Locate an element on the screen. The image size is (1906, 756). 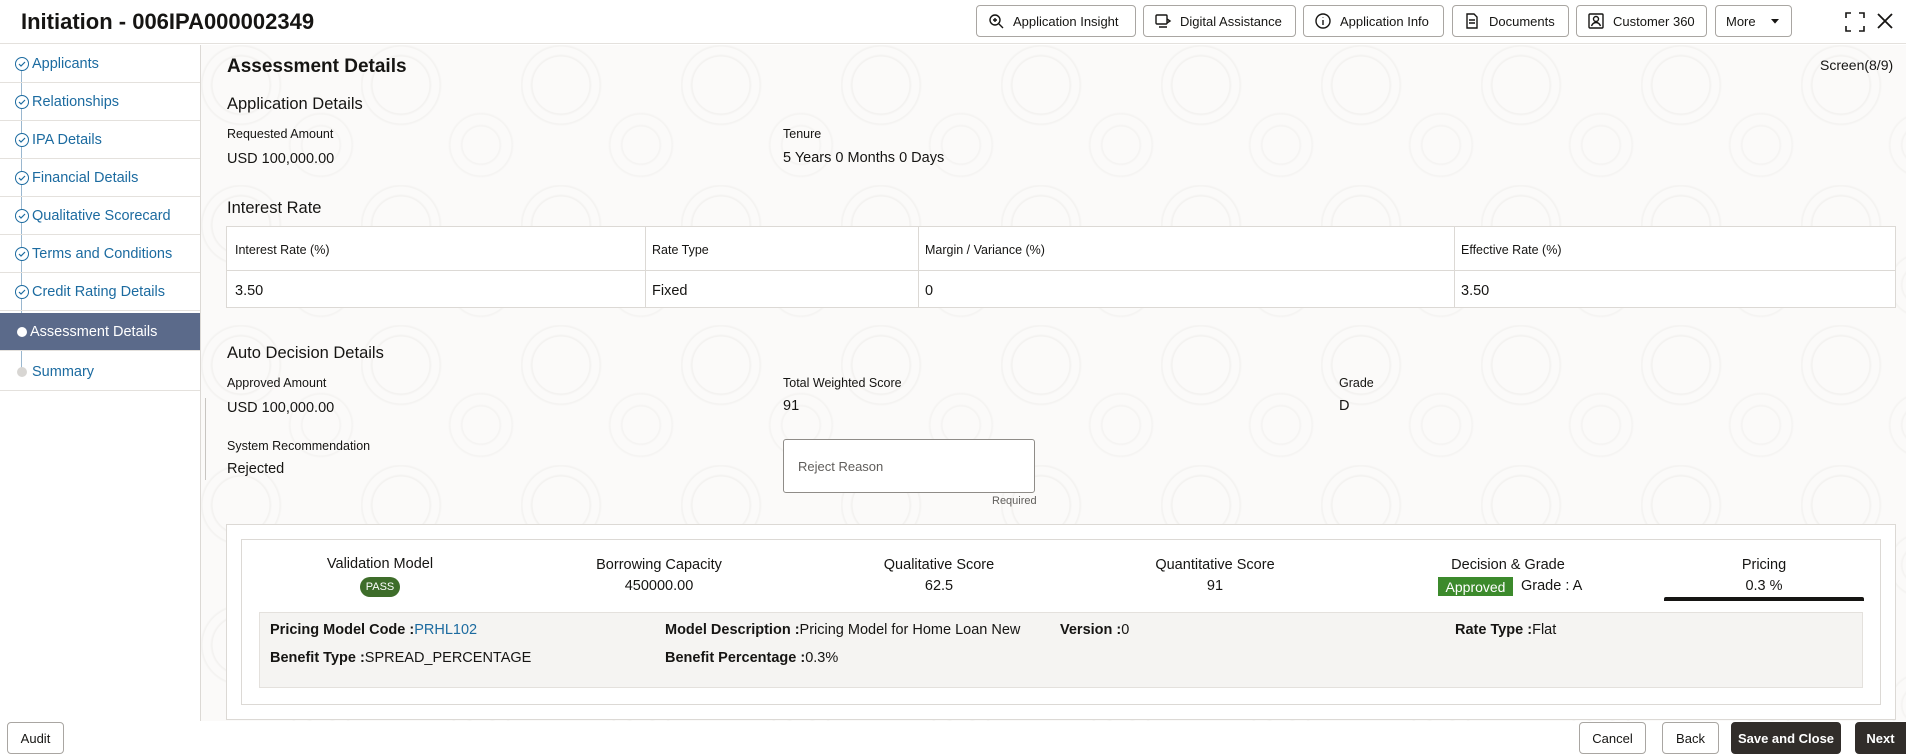
digital-assistance-button: Digital Assistance is located at coordinates (1219, 21).